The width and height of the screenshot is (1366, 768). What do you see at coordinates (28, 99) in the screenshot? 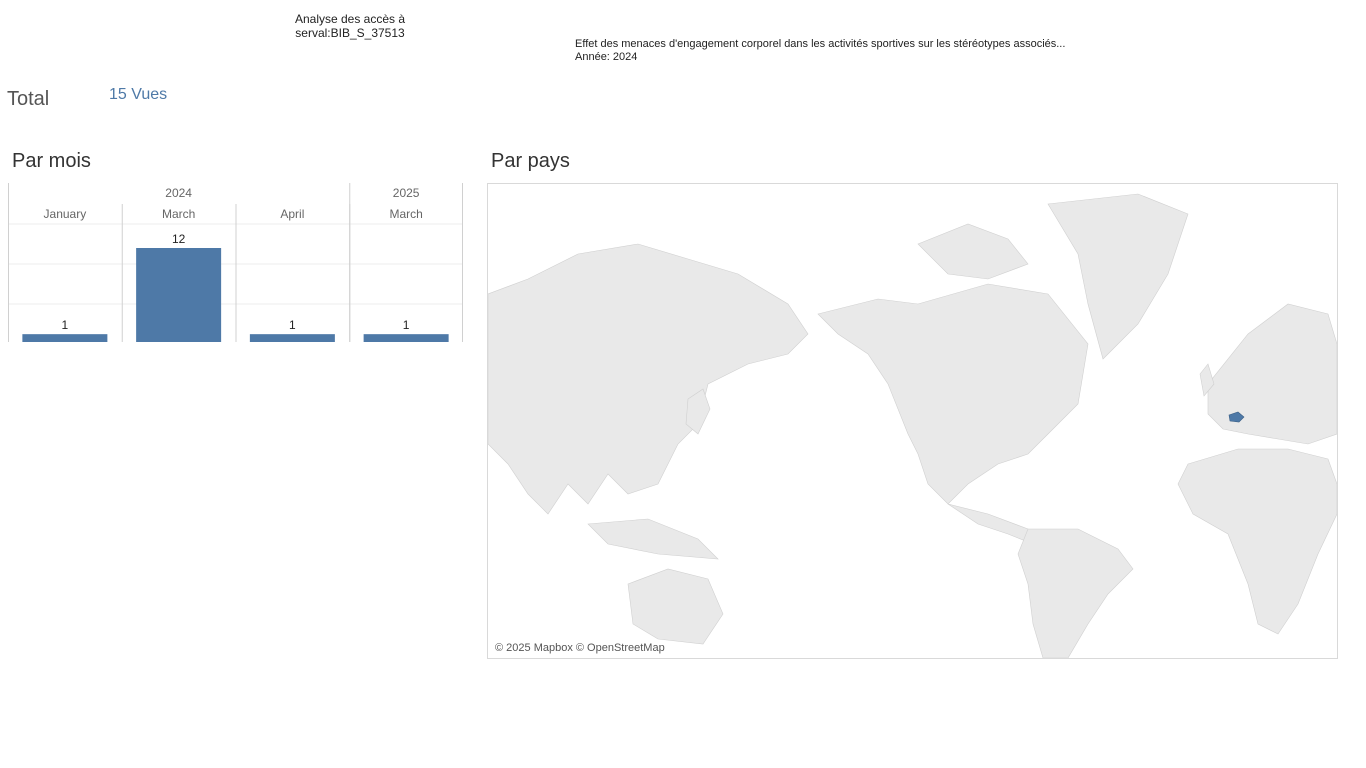
I see `total-label: Total` at bounding box center [28, 99].